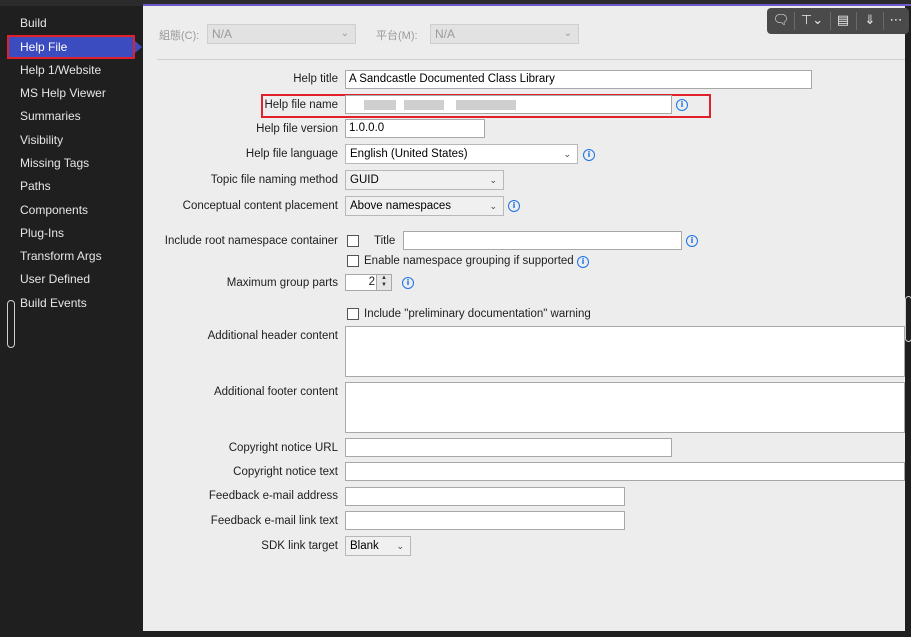 The image size is (911, 637). I want to click on spinner-arrows-icon: ▲ ▼, so click(383, 282).